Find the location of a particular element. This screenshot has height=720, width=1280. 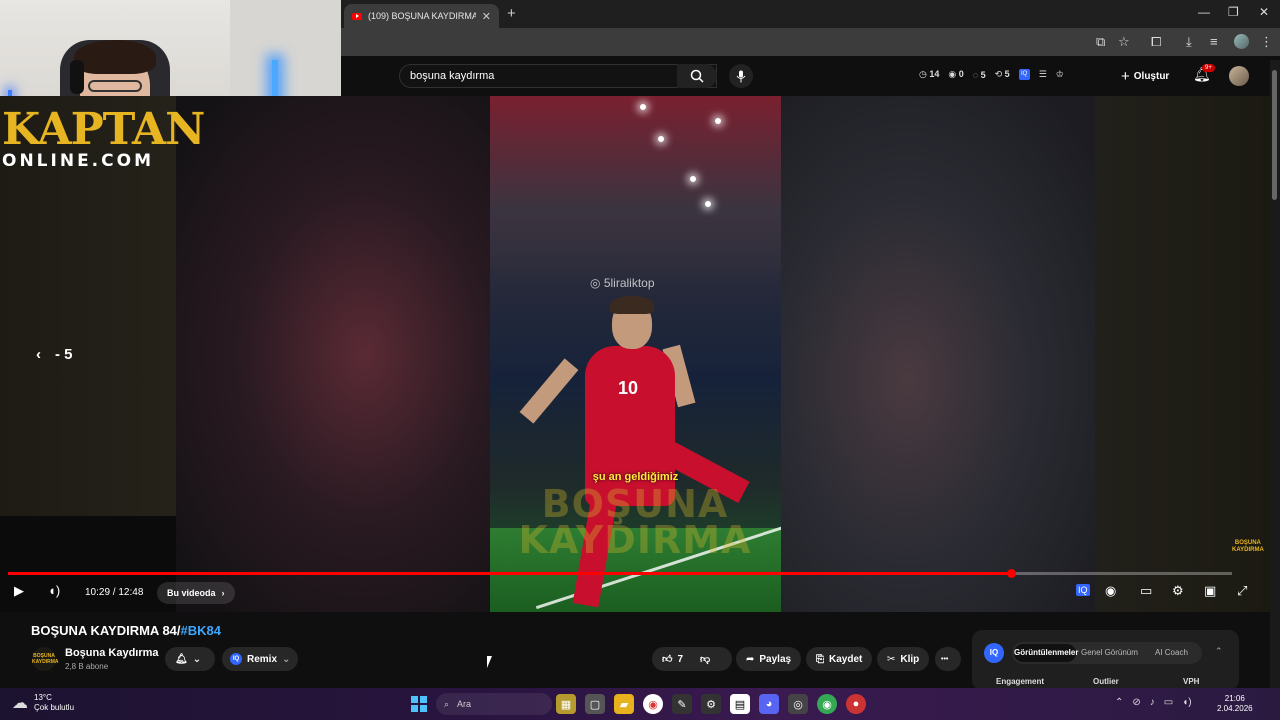

channel-logo-line: KAYDIRMA is located at coordinates (45, 662).